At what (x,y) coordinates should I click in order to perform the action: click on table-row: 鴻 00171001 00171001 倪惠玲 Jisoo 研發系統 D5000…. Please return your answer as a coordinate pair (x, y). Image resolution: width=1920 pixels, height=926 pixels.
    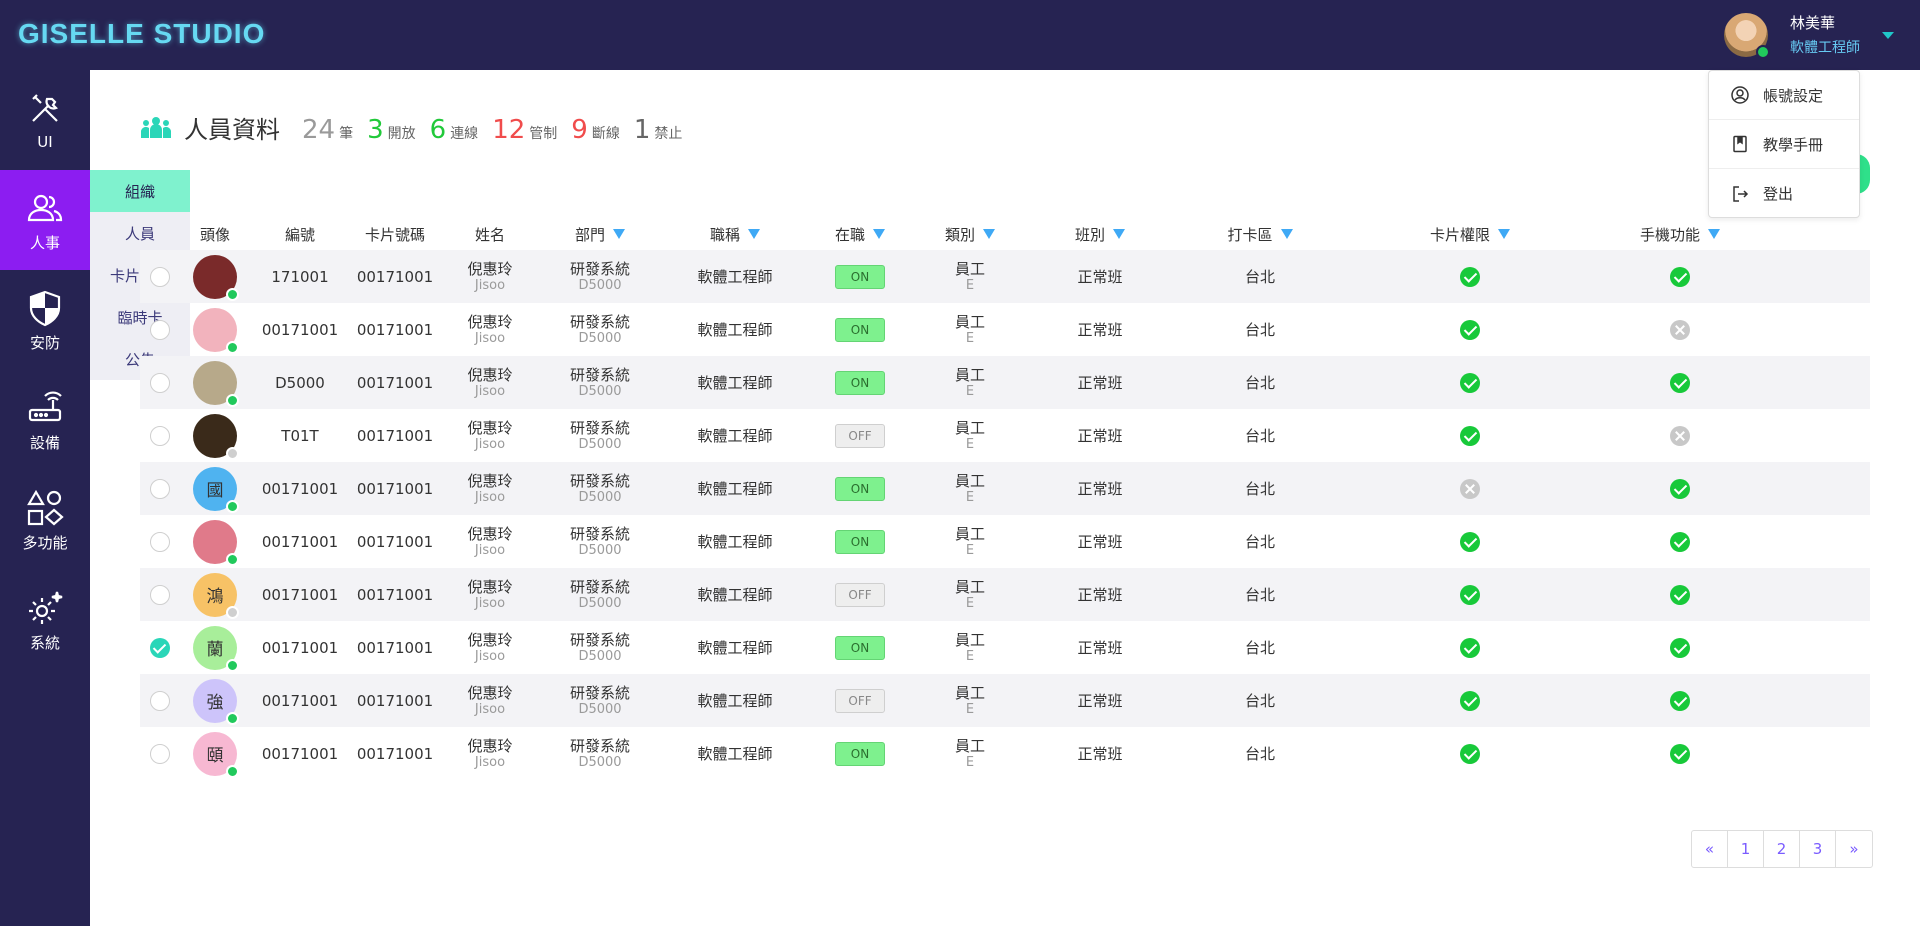
    Looking at the image, I should click on (1005, 594).